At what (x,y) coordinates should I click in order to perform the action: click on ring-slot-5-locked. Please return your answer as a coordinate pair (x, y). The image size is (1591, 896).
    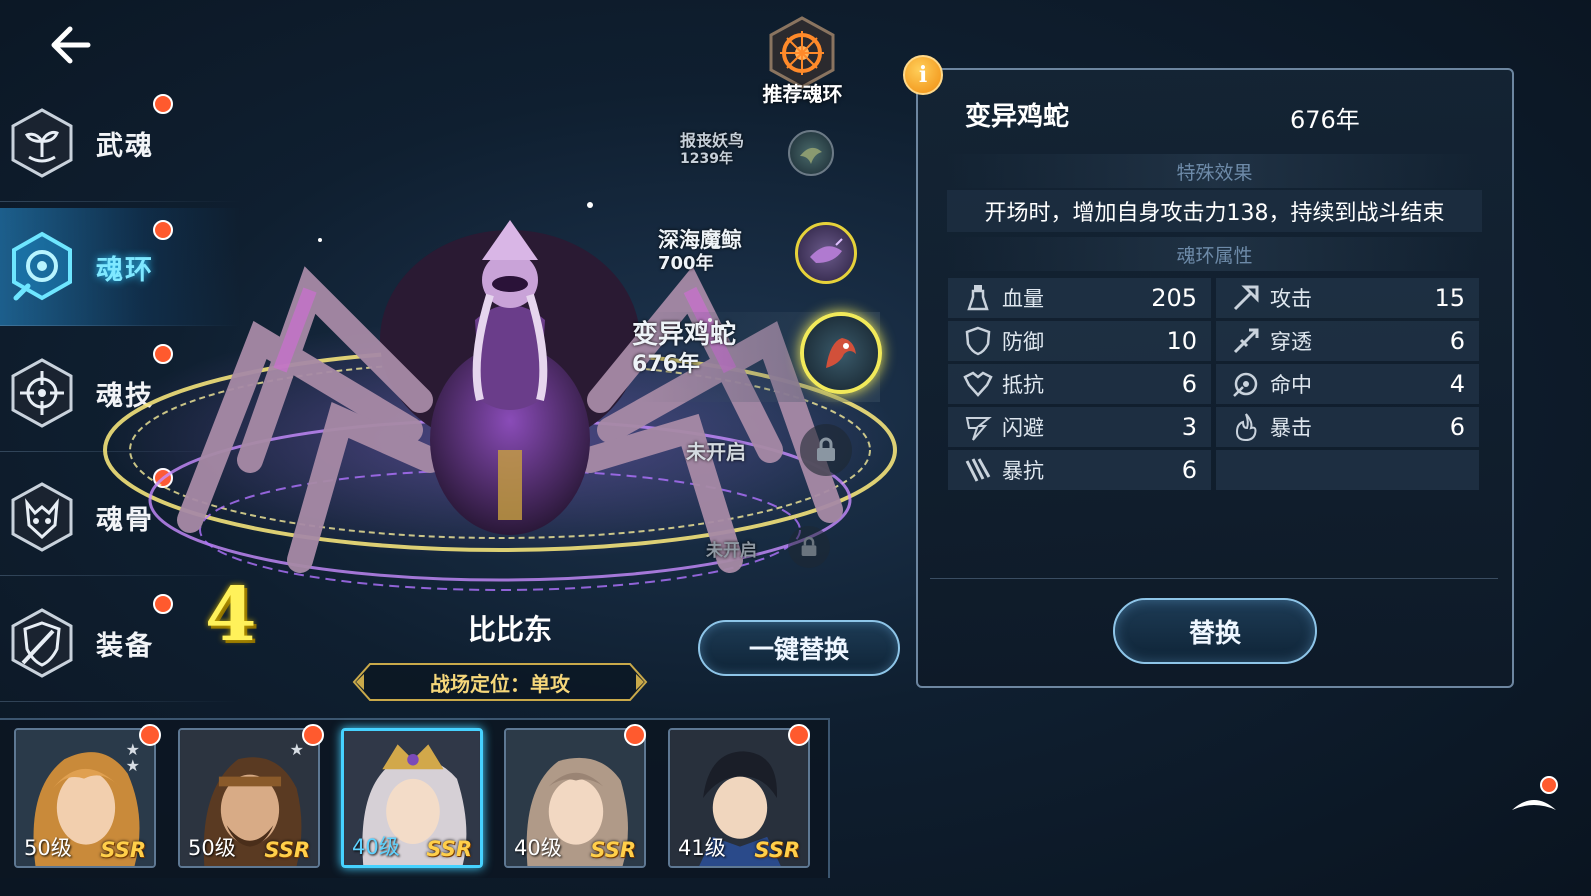
    Looking at the image, I should click on (809, 547).